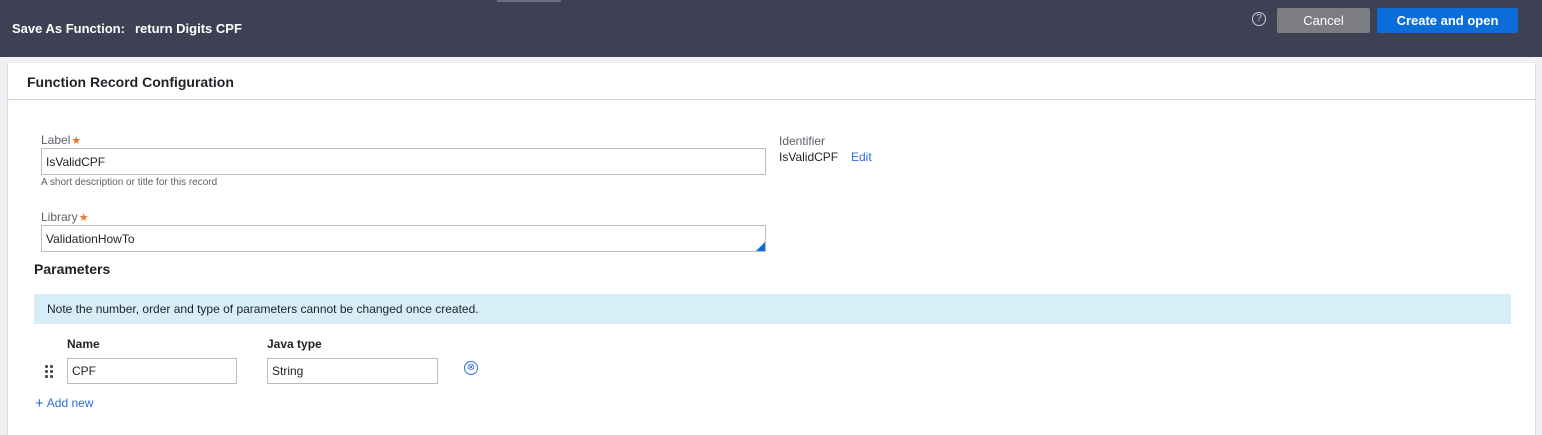 The width and height of the screenshot is (1542, 435). What do you see at coordinates (772, 99) in the screenshot?
I see `panel-divider` at bounding box center [772, 99].